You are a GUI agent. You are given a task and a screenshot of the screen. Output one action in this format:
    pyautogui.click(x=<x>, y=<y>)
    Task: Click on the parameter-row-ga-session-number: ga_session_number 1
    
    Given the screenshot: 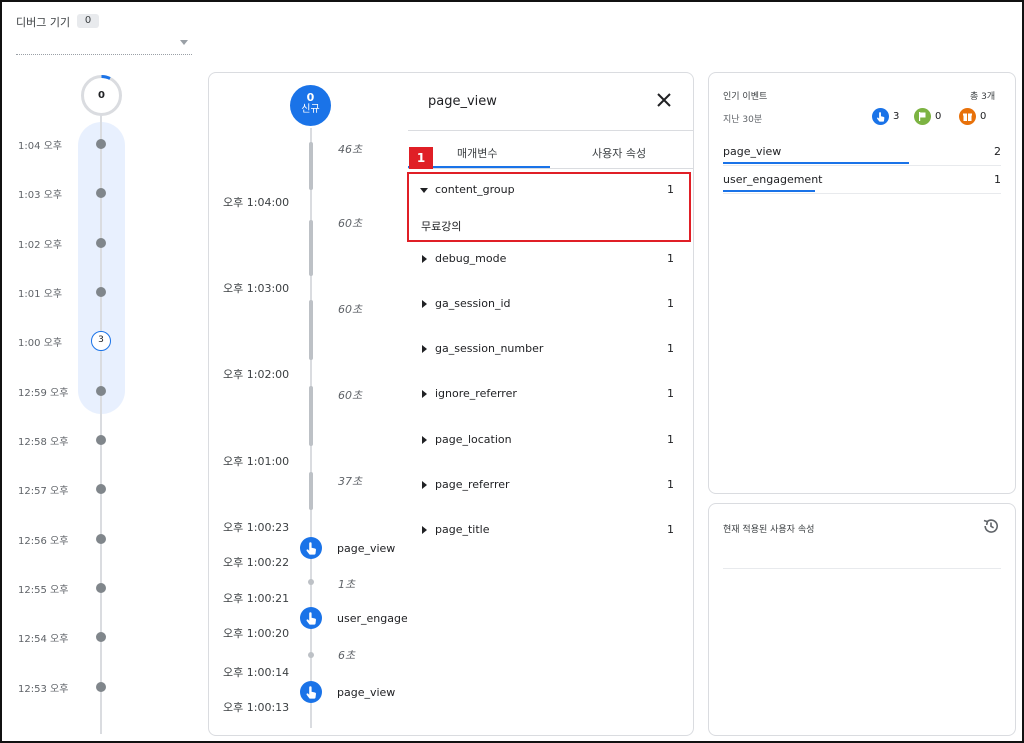 What is the action you would take?
    pyautogui.click(x=548, y=350)
    